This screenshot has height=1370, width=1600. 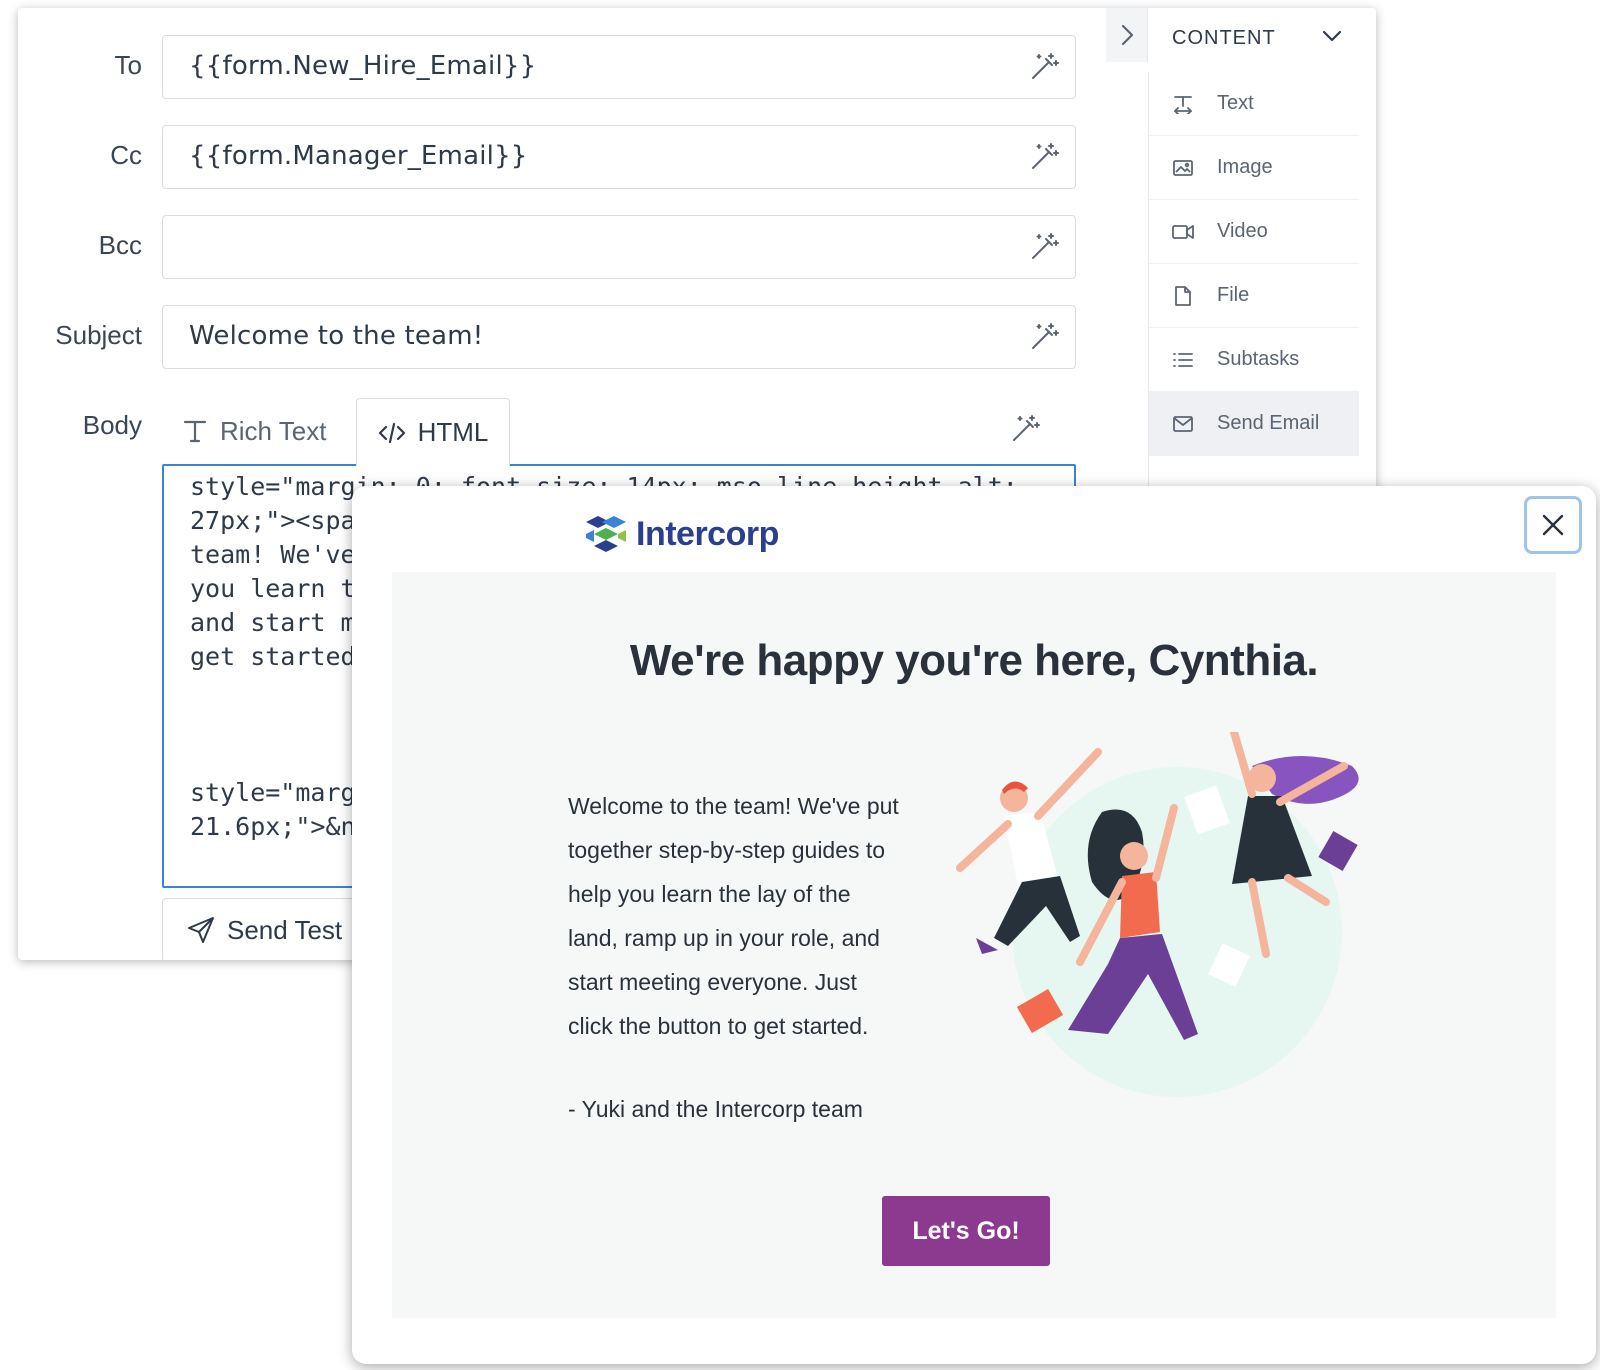 I want to click on paragraph-line: together step-by-step guides to, so click(x=727, y=850).